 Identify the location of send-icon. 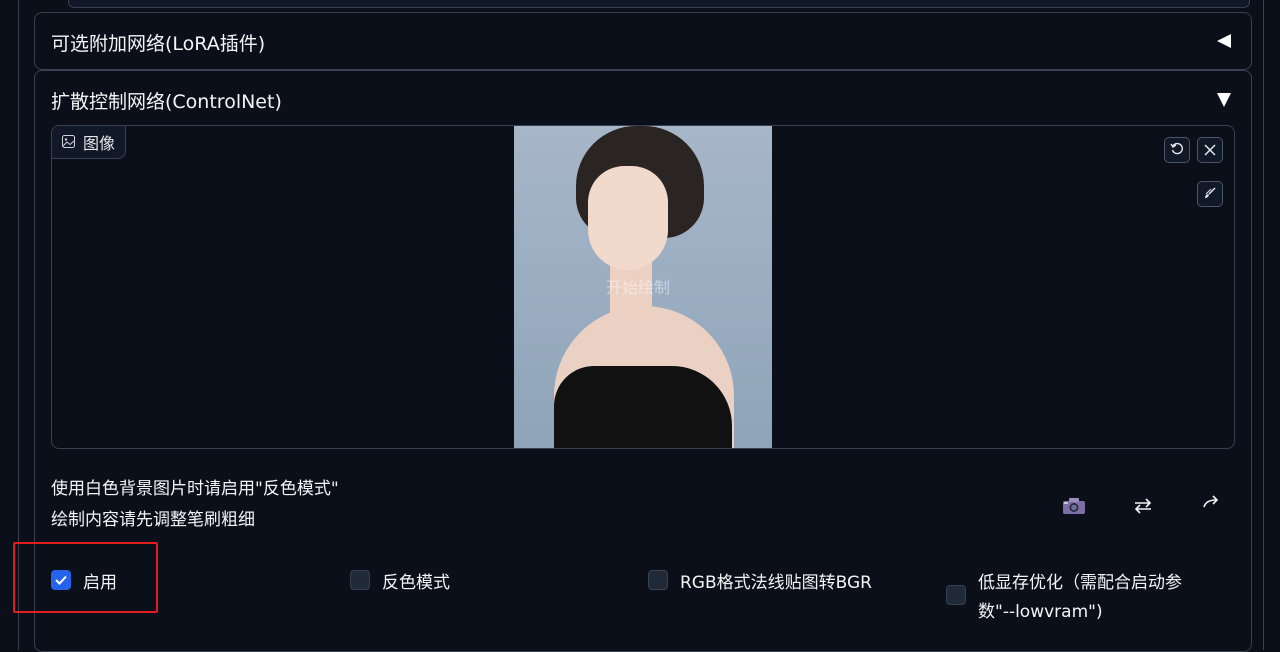
(1212, 504).